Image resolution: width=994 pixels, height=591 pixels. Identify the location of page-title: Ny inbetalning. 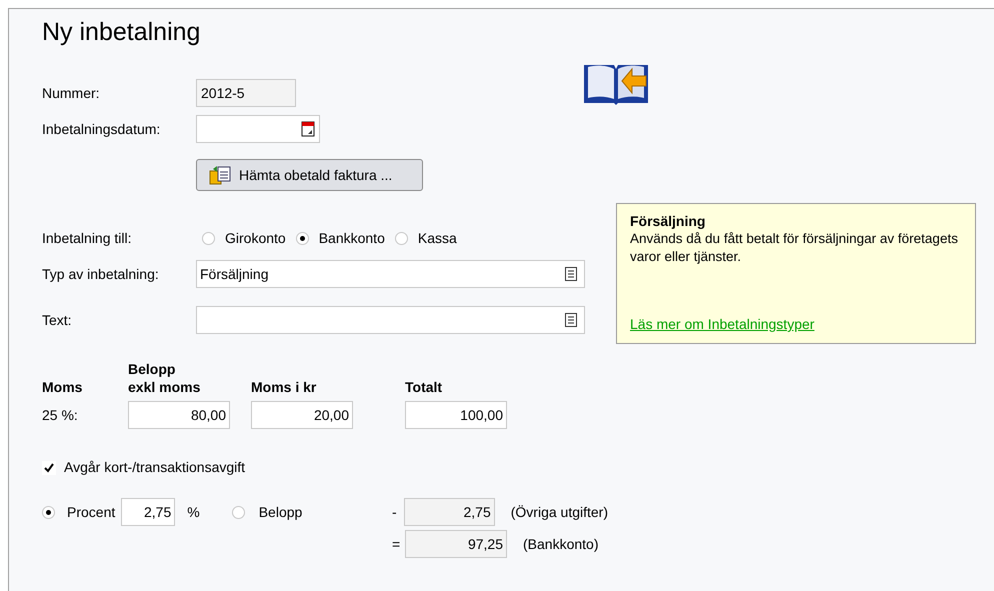
(121, 32).